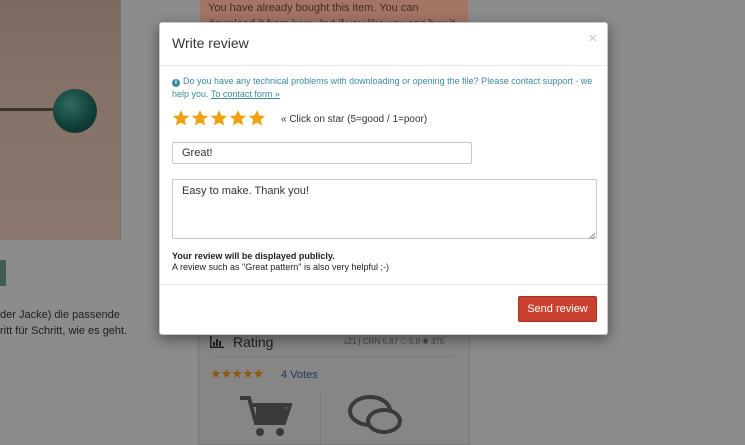  Describe the element at coordinates (354, 119) in the screenshot. I see `star-rating-hint: « Click on star (5=good / 1=poor)` at that location.